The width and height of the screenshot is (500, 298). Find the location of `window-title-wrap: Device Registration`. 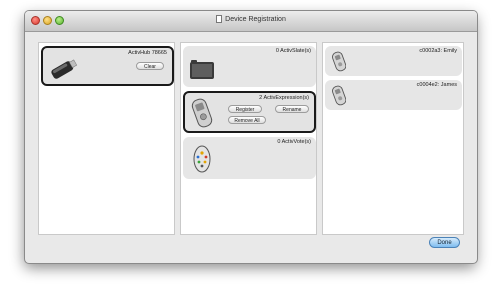

window-title-wrap: Device Registration is located at coordinates (251, 19).